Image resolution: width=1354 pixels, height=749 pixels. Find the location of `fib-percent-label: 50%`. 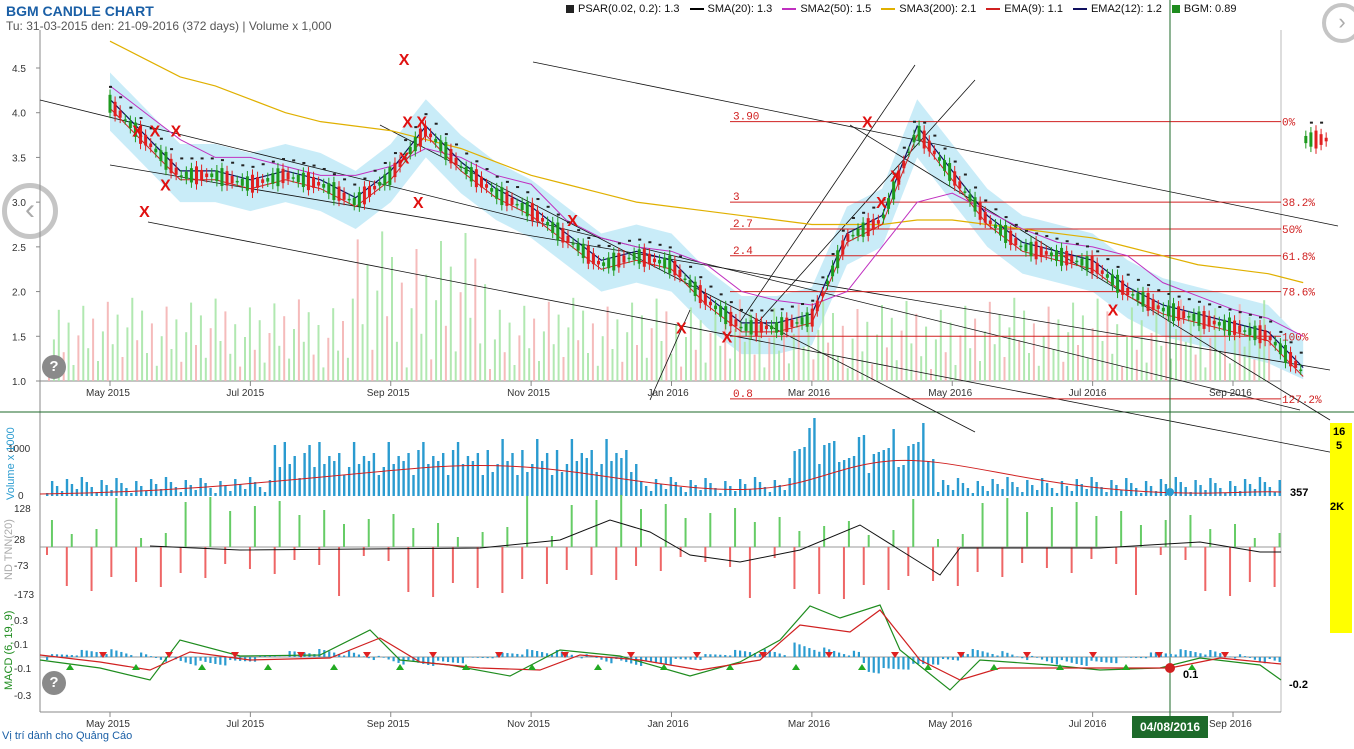

fib-percent-label: 50% is located at coordinates (1292, 231).